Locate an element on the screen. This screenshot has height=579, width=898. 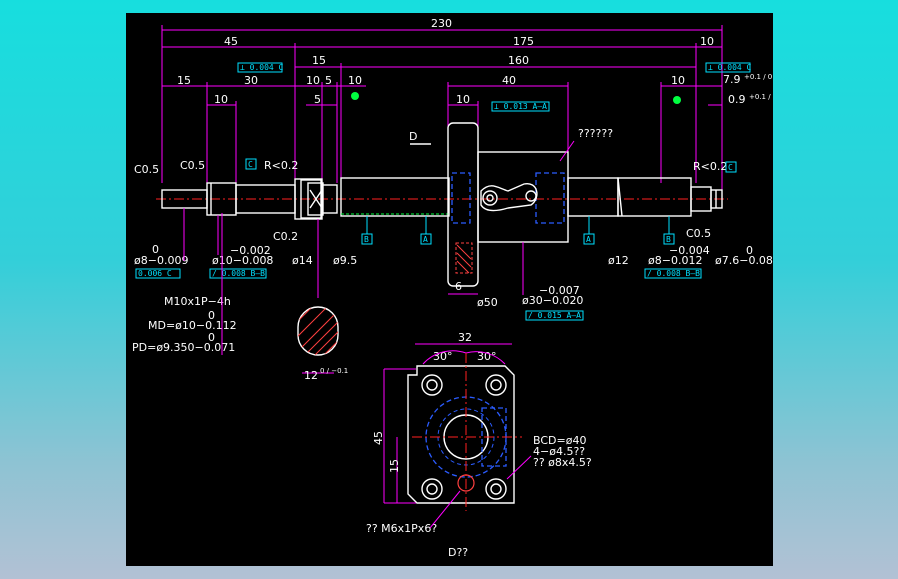
dim-15: 15 is located at coordinates (319, 60).